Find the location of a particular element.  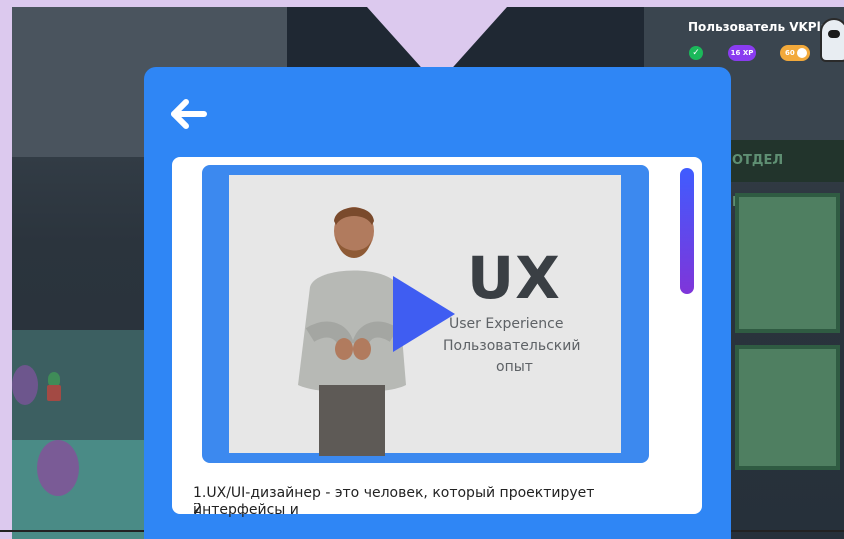

plant-icon is located at coordinates (54, 379).